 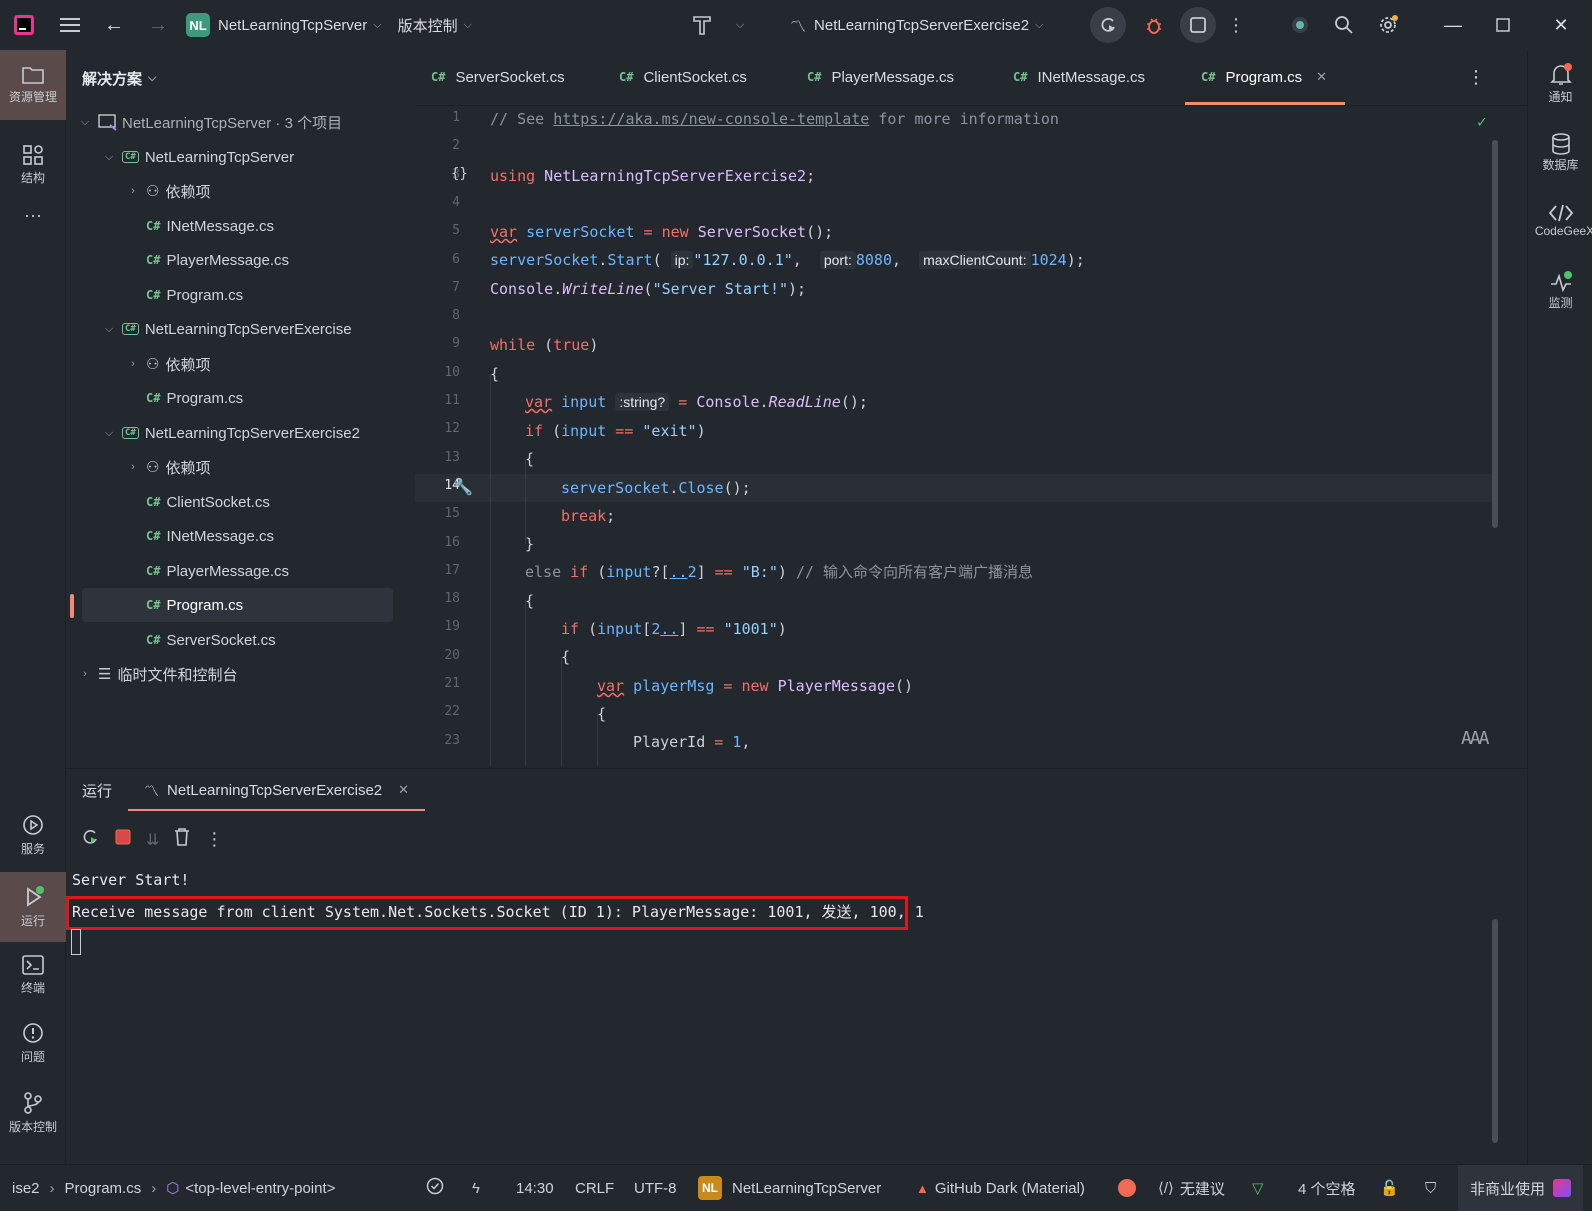 I want to click on tab-playermessage: C# PlayerMessage.cs, so click(x=894, y=77).